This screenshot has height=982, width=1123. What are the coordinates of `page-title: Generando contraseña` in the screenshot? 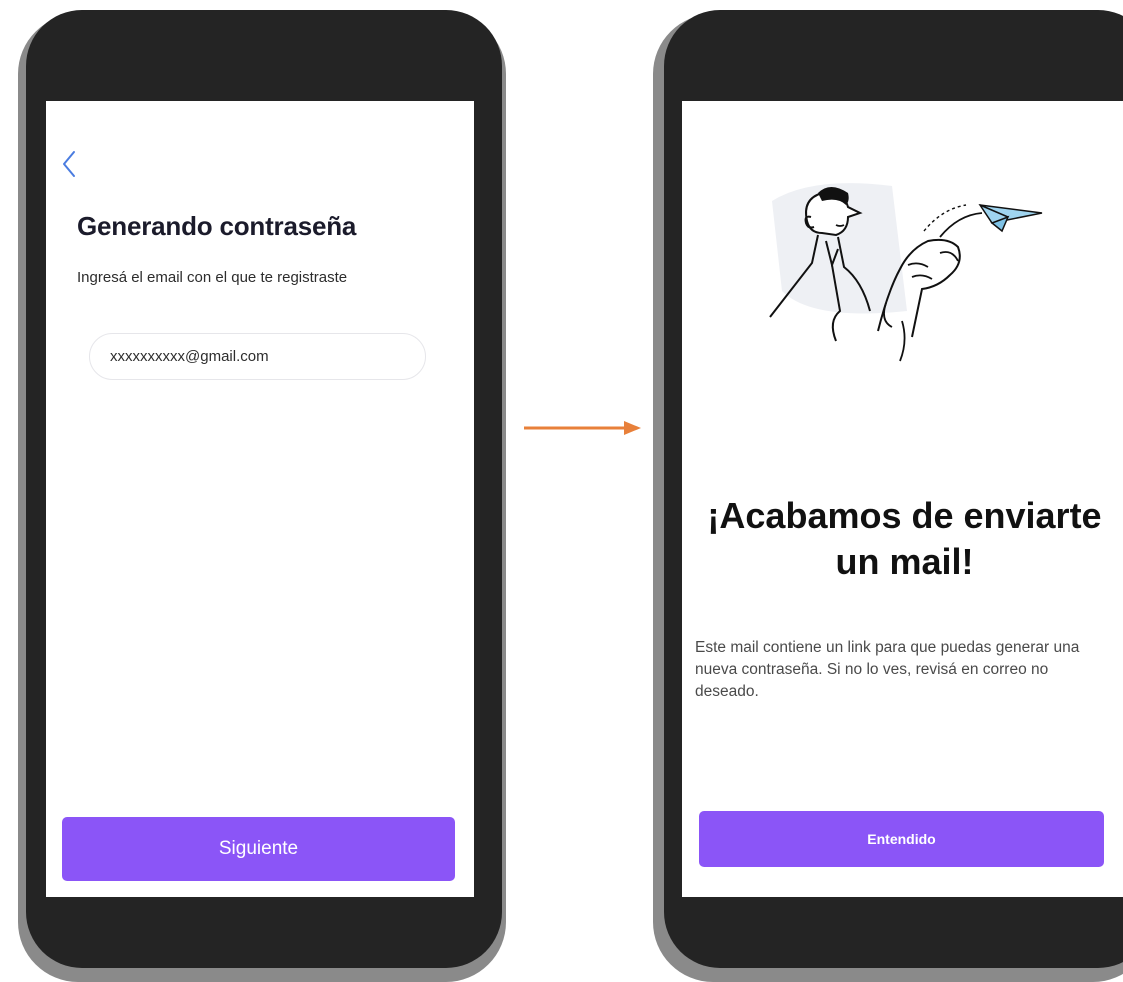 It's located at (217, 226).